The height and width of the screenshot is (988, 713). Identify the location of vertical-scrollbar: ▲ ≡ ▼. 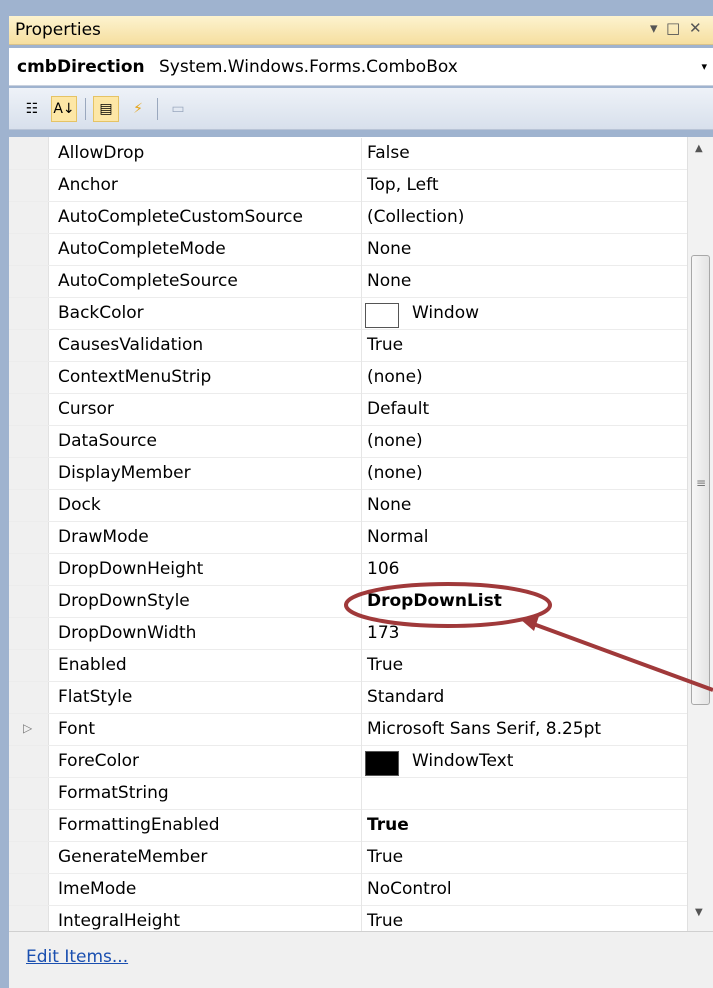
(700, 534).